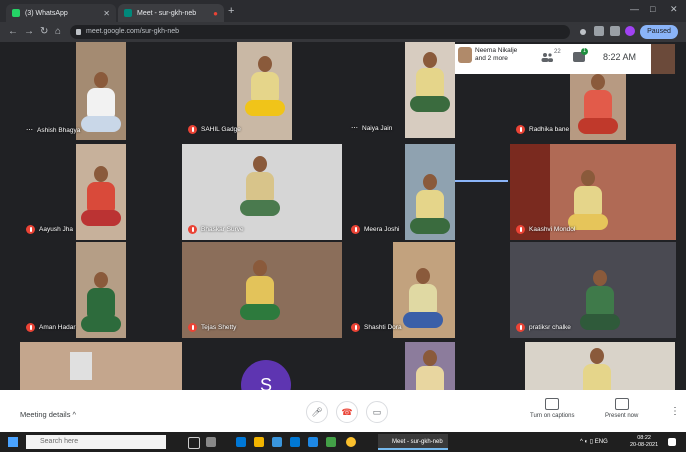 Image resolution: width=686 pixels, height=452 pixels. Describe the element at coordinates (56, 229) in the screenshot. I see `participant-name: Aayush Jha` at that location.